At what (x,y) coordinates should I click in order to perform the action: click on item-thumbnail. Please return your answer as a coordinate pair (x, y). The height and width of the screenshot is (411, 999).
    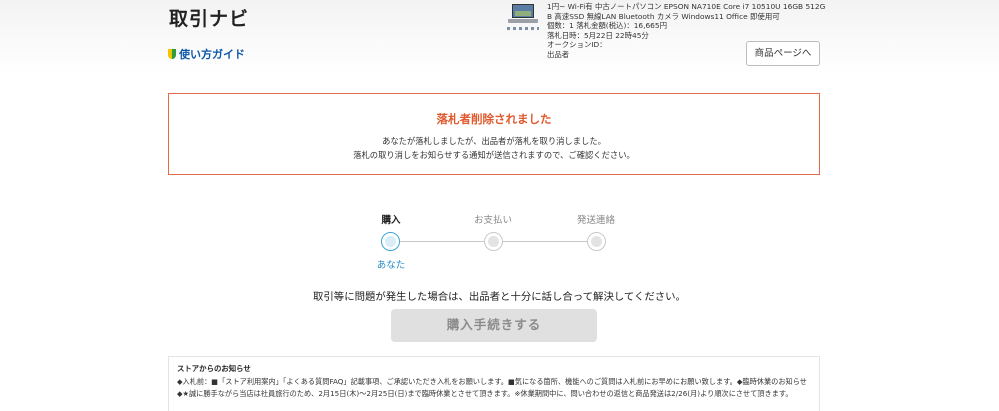
    Looking at the image, I should click on (522, 19).